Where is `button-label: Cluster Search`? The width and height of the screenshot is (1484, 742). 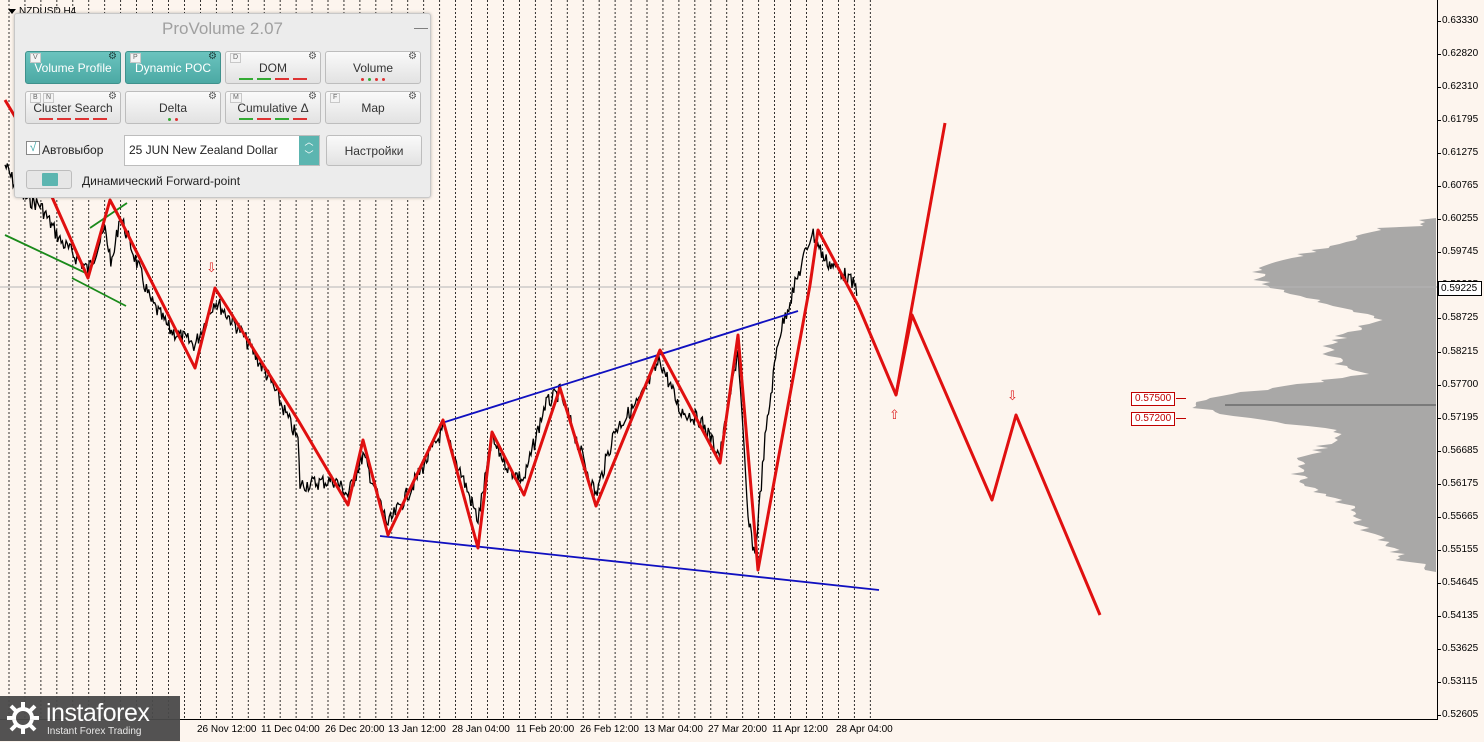 button-label: Cluster Search is located at coordinates (73, 108).